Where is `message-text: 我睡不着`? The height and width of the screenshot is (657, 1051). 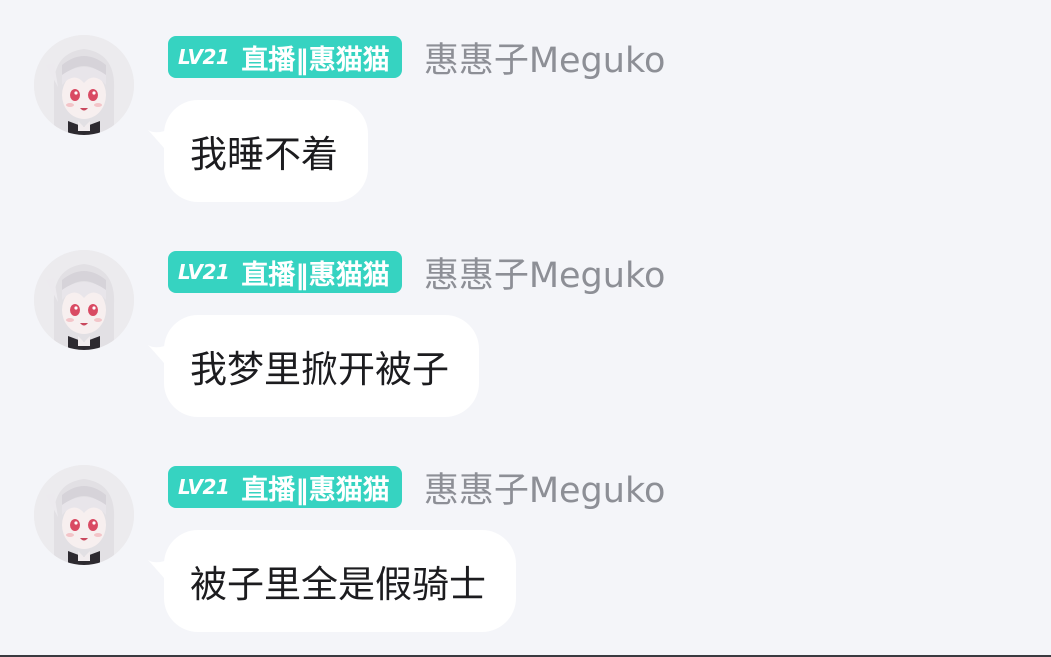
message-text: 我睡不着 is located at coordinates (266, 151).